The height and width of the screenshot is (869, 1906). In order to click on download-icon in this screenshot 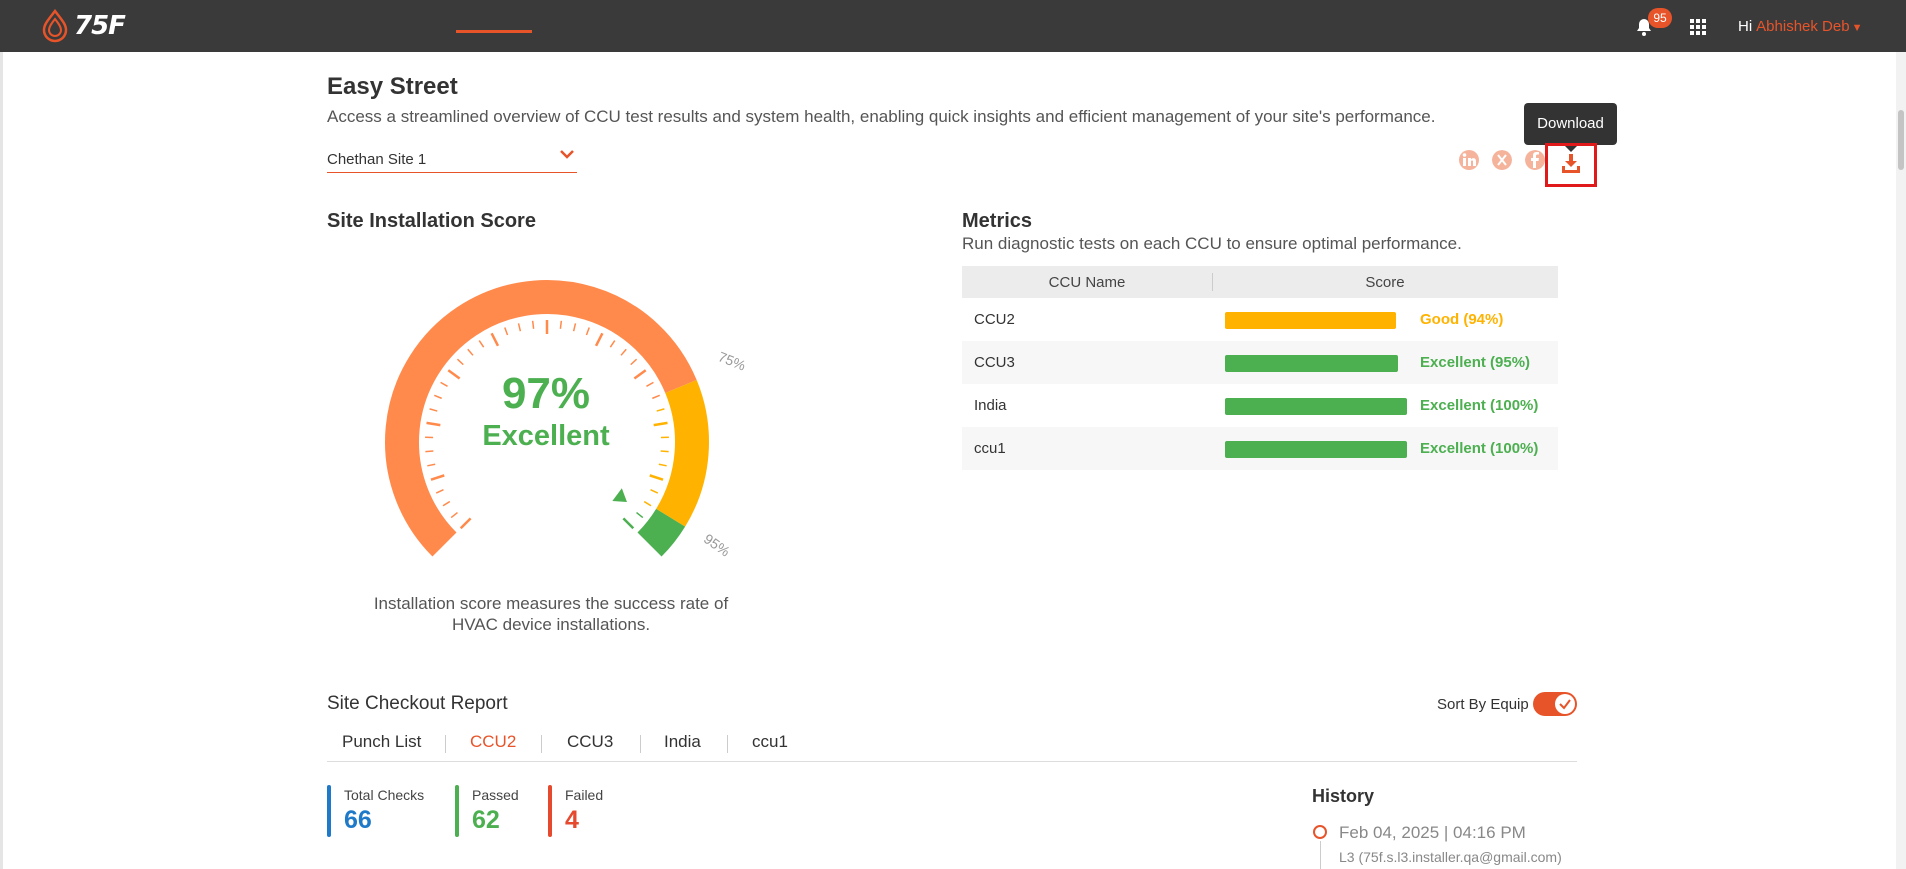, I will do `click(1571, 163)`.